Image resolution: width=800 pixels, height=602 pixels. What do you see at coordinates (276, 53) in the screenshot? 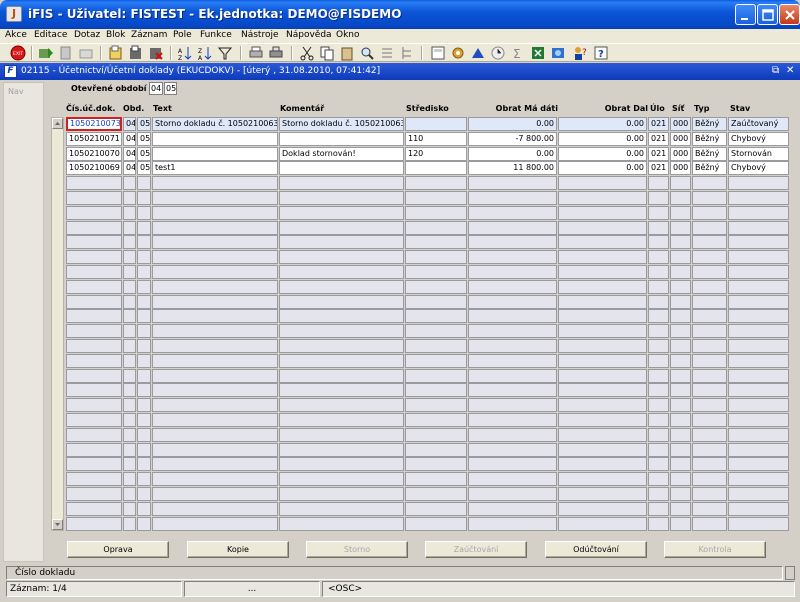
I see `print-setup-icon` at bounding box center [276, 53].